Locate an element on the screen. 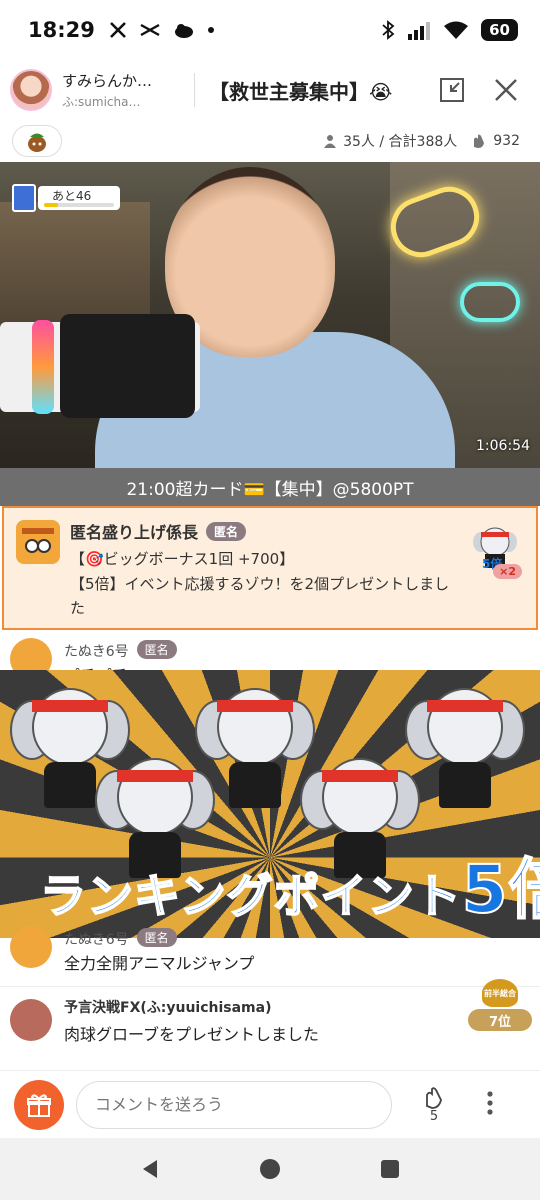 The height and width of the screenshot is (1200, 540). clap-count: 5 is located at coordinates (434, 1116).